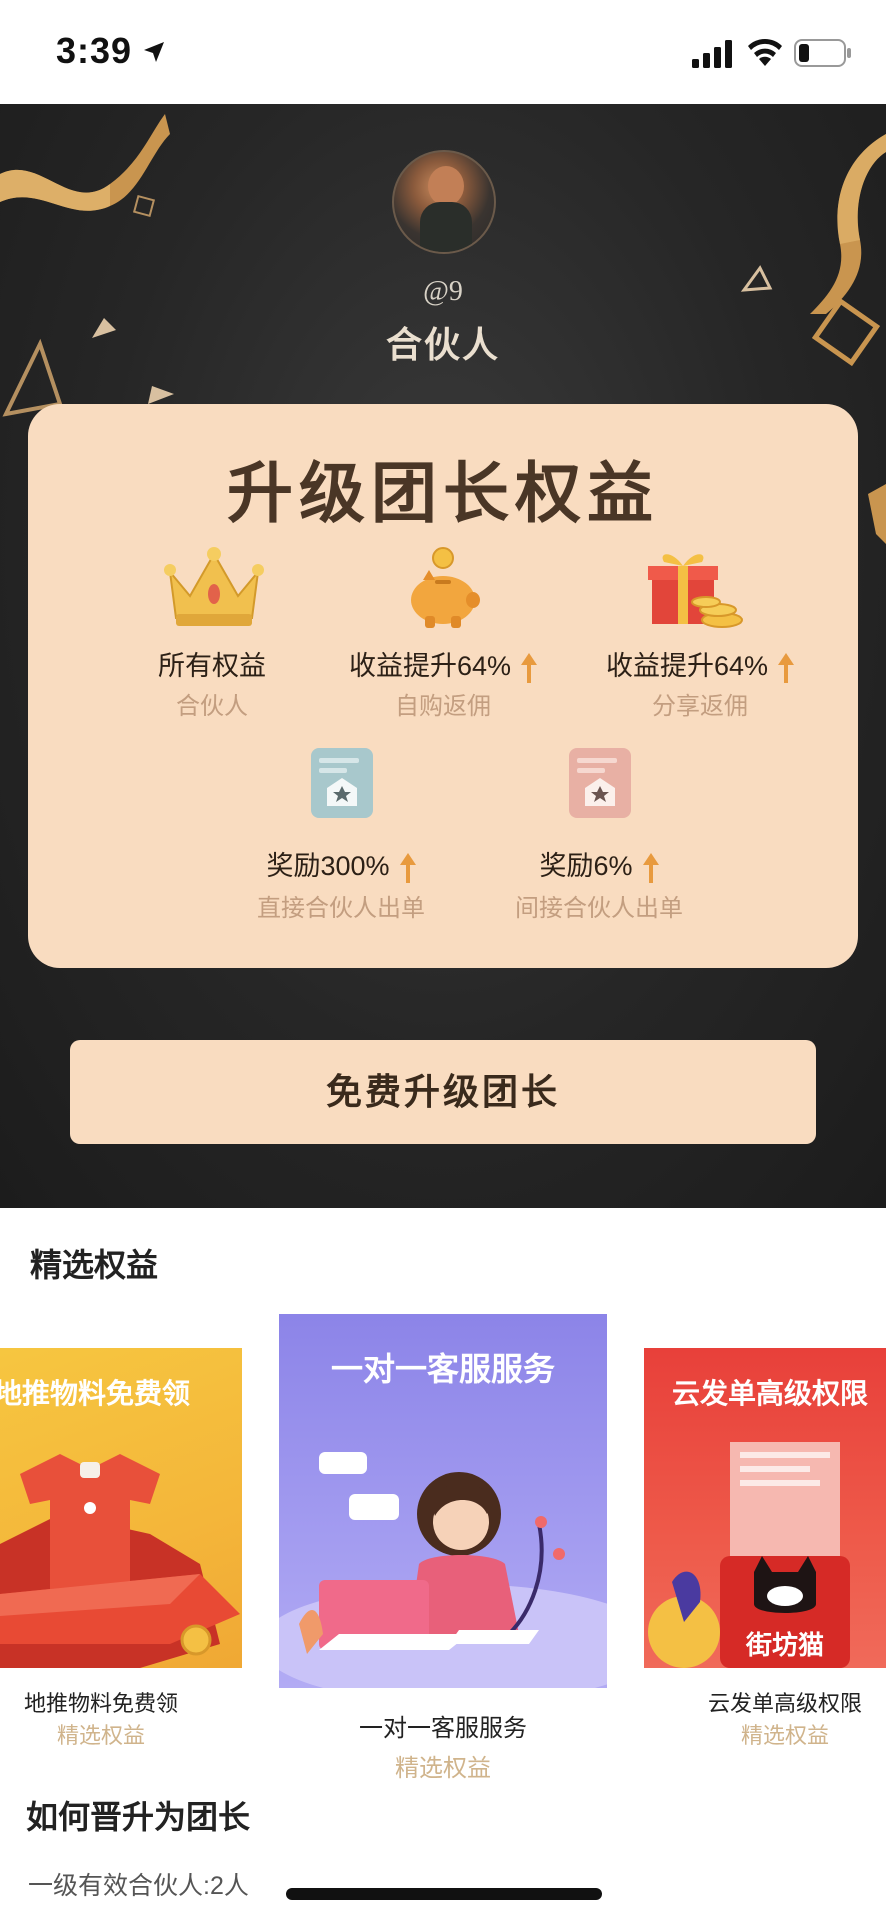  What do you see at coordinates (586, 866) in the screenshot?
I see `benefit-main-text: 奖励6%` at bounding box center [586, 866].